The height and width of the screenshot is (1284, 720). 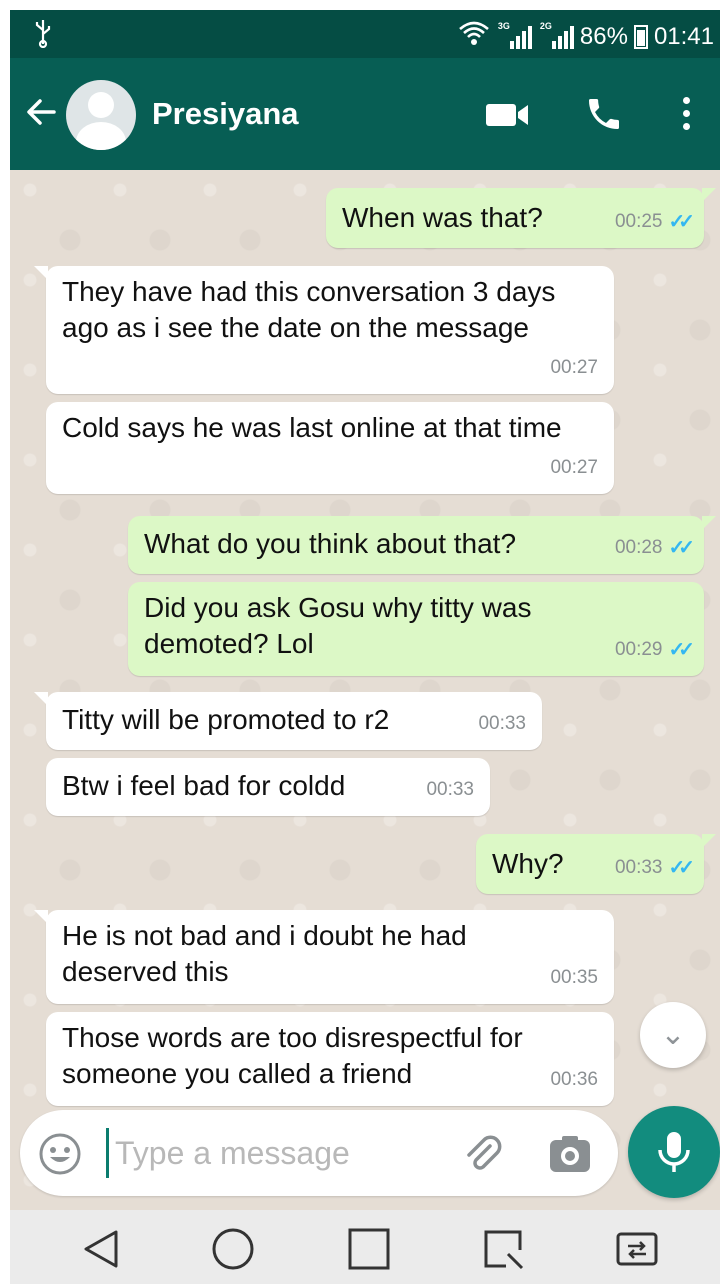 What do you see at coordinates (225, 114) in the screenshot?
I see `contact-name: Presiyana` at bounding box center [225, 114].